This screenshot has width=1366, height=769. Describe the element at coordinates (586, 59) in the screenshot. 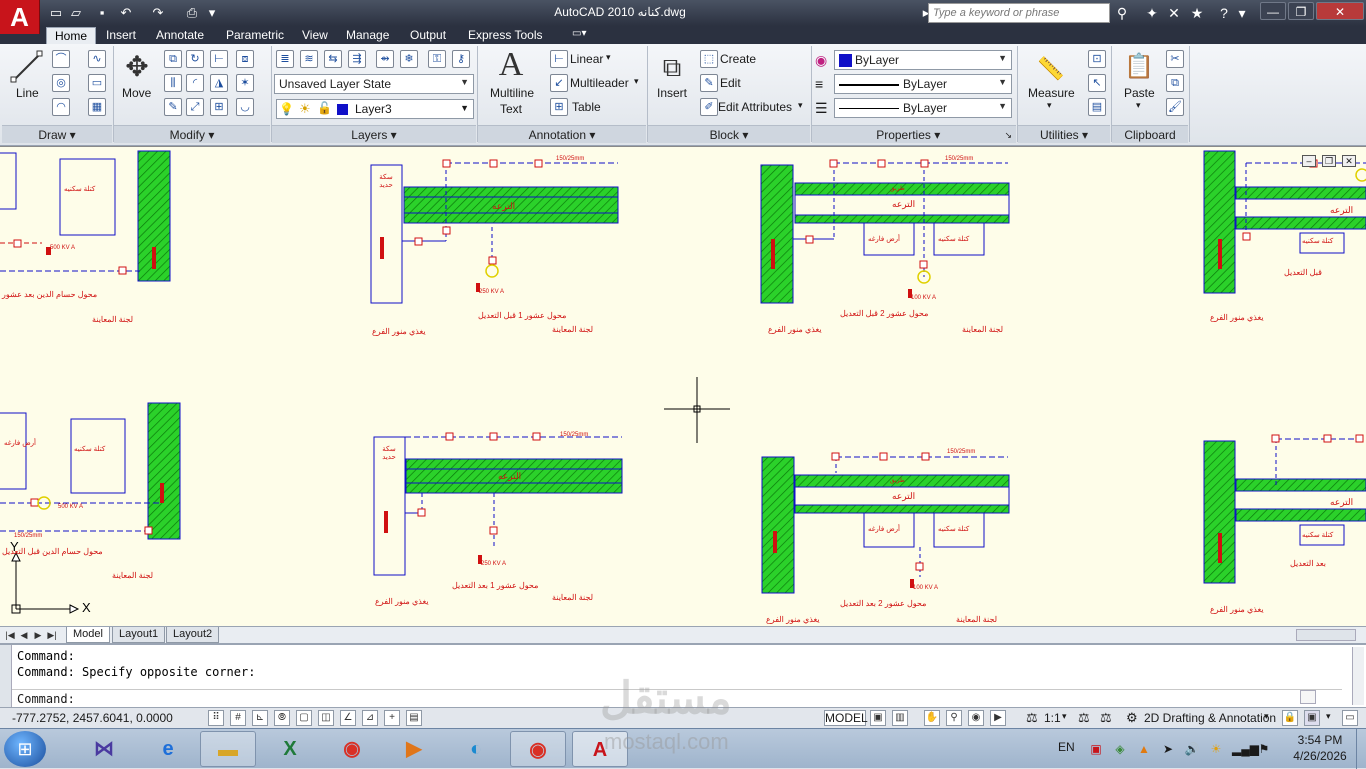

I see `linear-label: Linear` at that location.